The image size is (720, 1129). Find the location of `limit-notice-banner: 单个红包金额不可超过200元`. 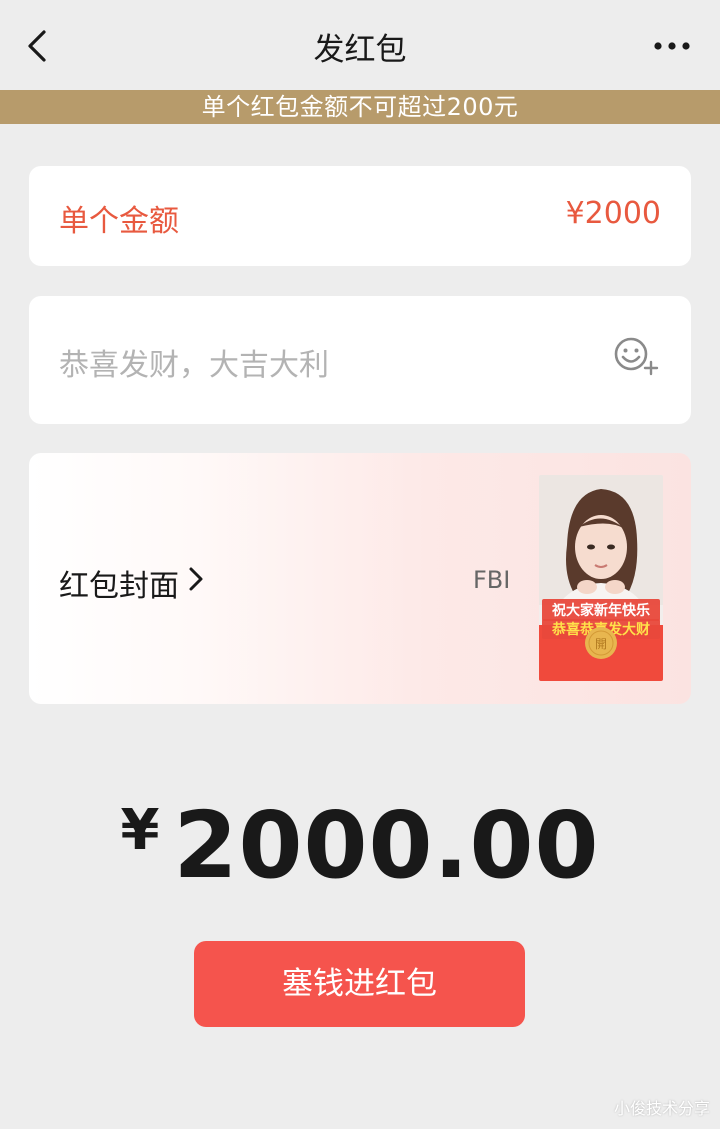

limit-notice-banner: 单个红包金额不可超过200元 is located at coordinates (360, 107).